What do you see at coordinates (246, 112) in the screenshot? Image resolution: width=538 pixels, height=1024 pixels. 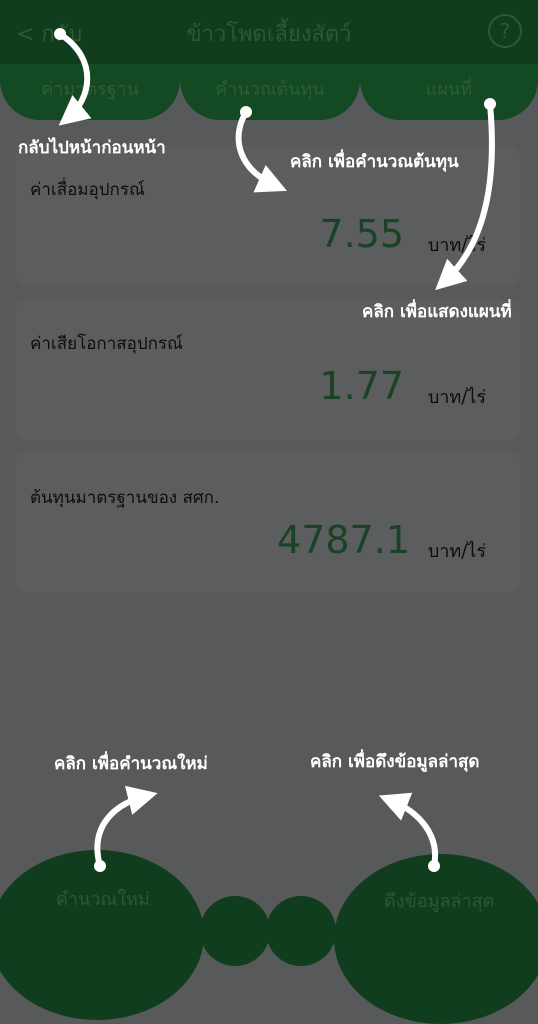 I see `tap-dot-calc` at bounding box center [246, 112].